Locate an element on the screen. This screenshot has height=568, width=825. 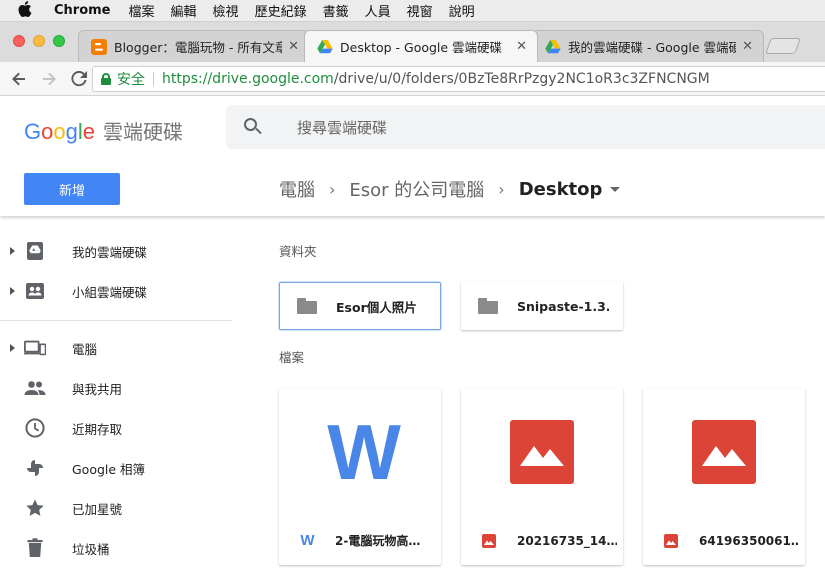
back-arrow-icon is located at coordinates (18, 78).